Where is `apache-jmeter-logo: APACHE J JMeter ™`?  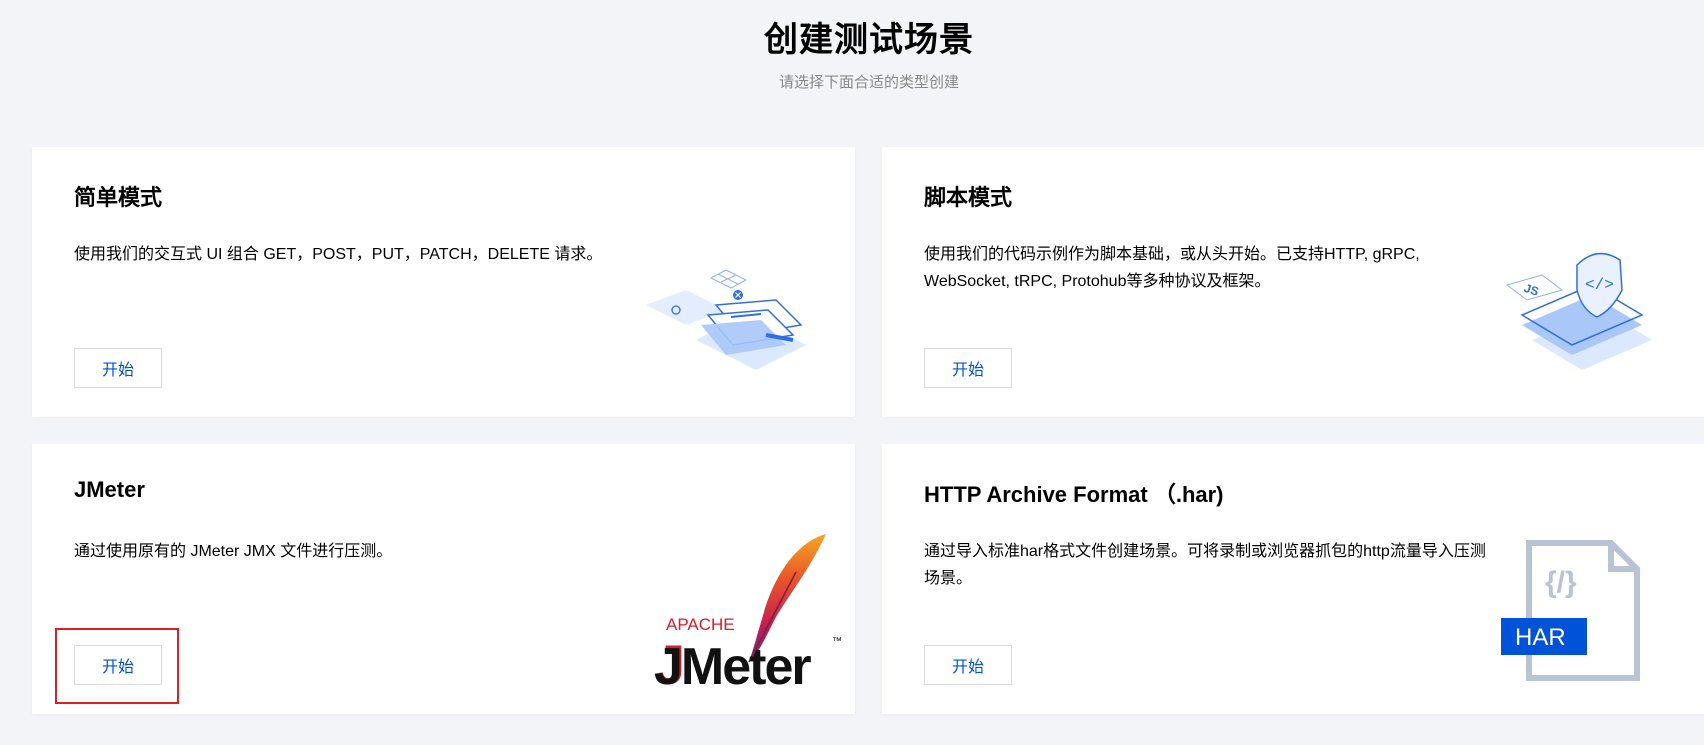 apache-jmeter-logo: APACHE J JMeter ™ is located at coordinates (748, 613).